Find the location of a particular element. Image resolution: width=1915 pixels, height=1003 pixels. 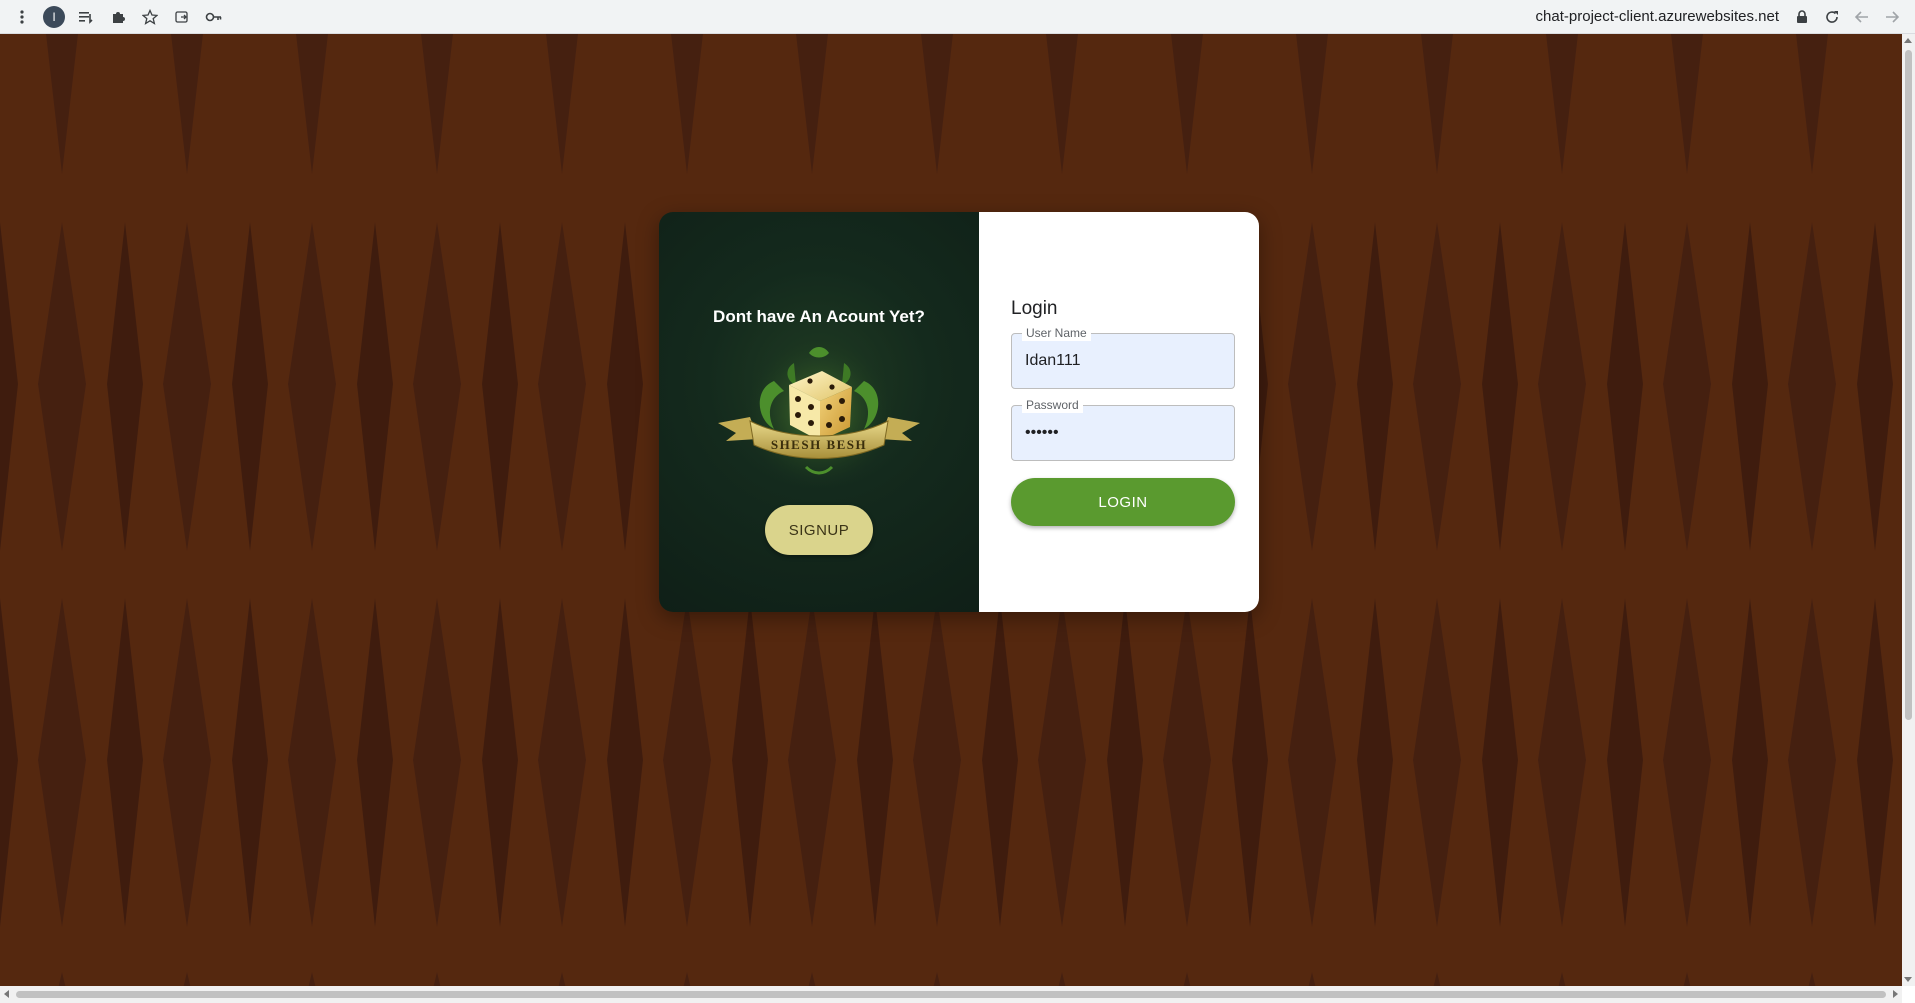

promo-title: Dont have An Acount Yet? is located at coordinates (819, 316).